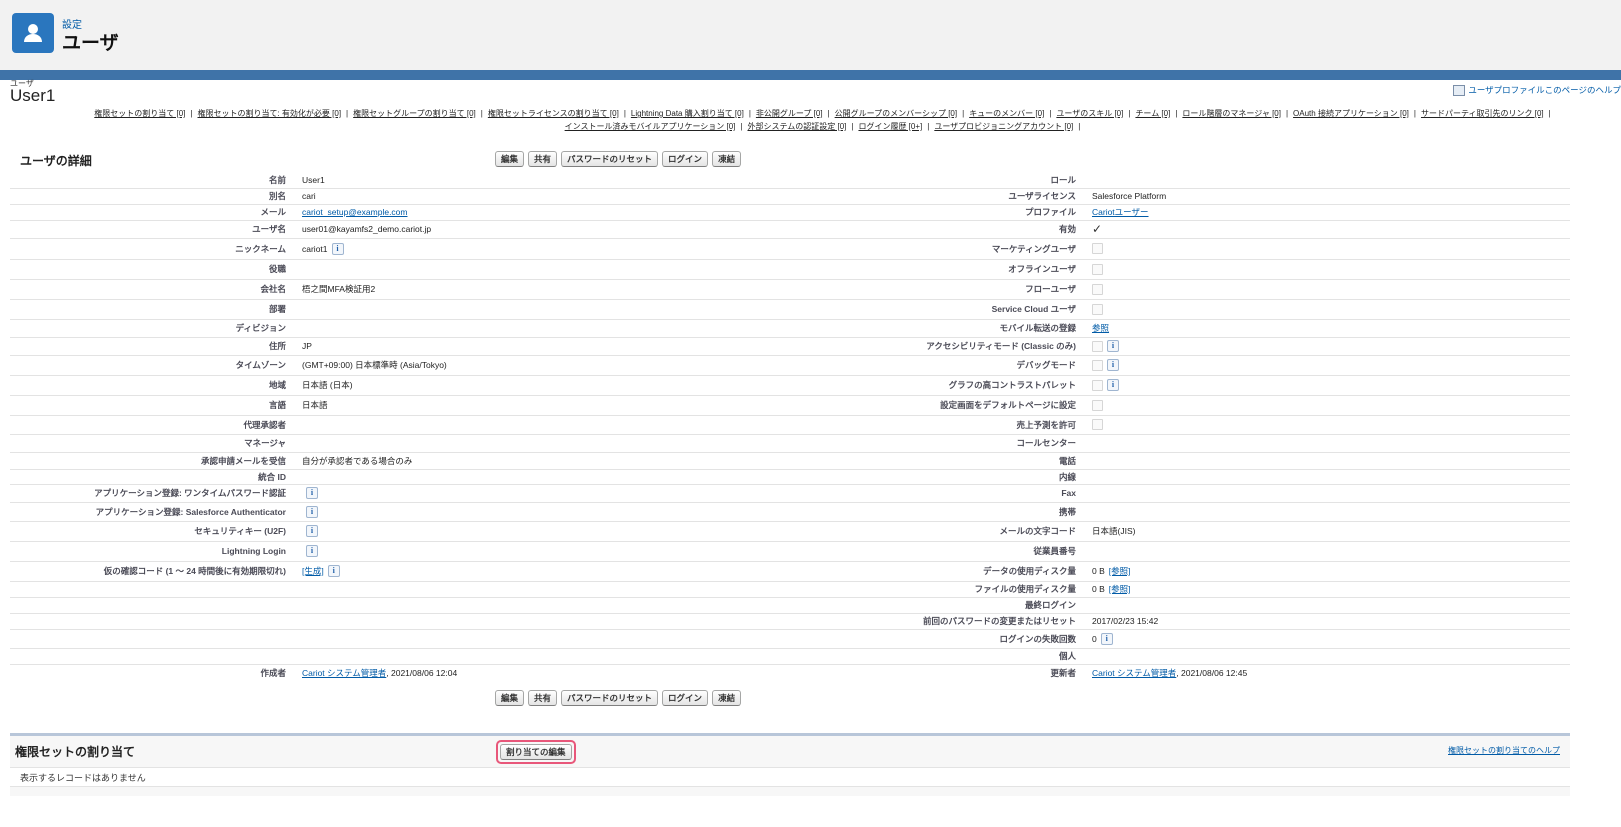 The width and height of the screenshot is (1621, 827). What do you see at coordinates (536, 752) in the screenshot?
I see `edit-assignments-button: 割り当ての編集` at bounding box center [536, 752].